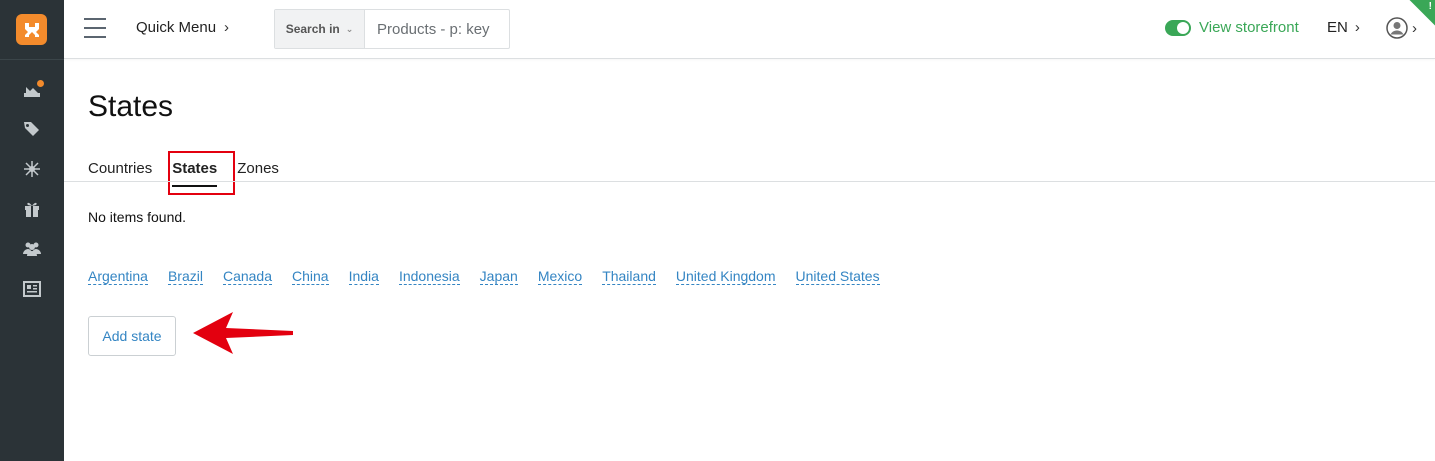  Describe the element at coordinates (95, 28) in the screenshot. I see `hamburger-menu-icon` at that location.